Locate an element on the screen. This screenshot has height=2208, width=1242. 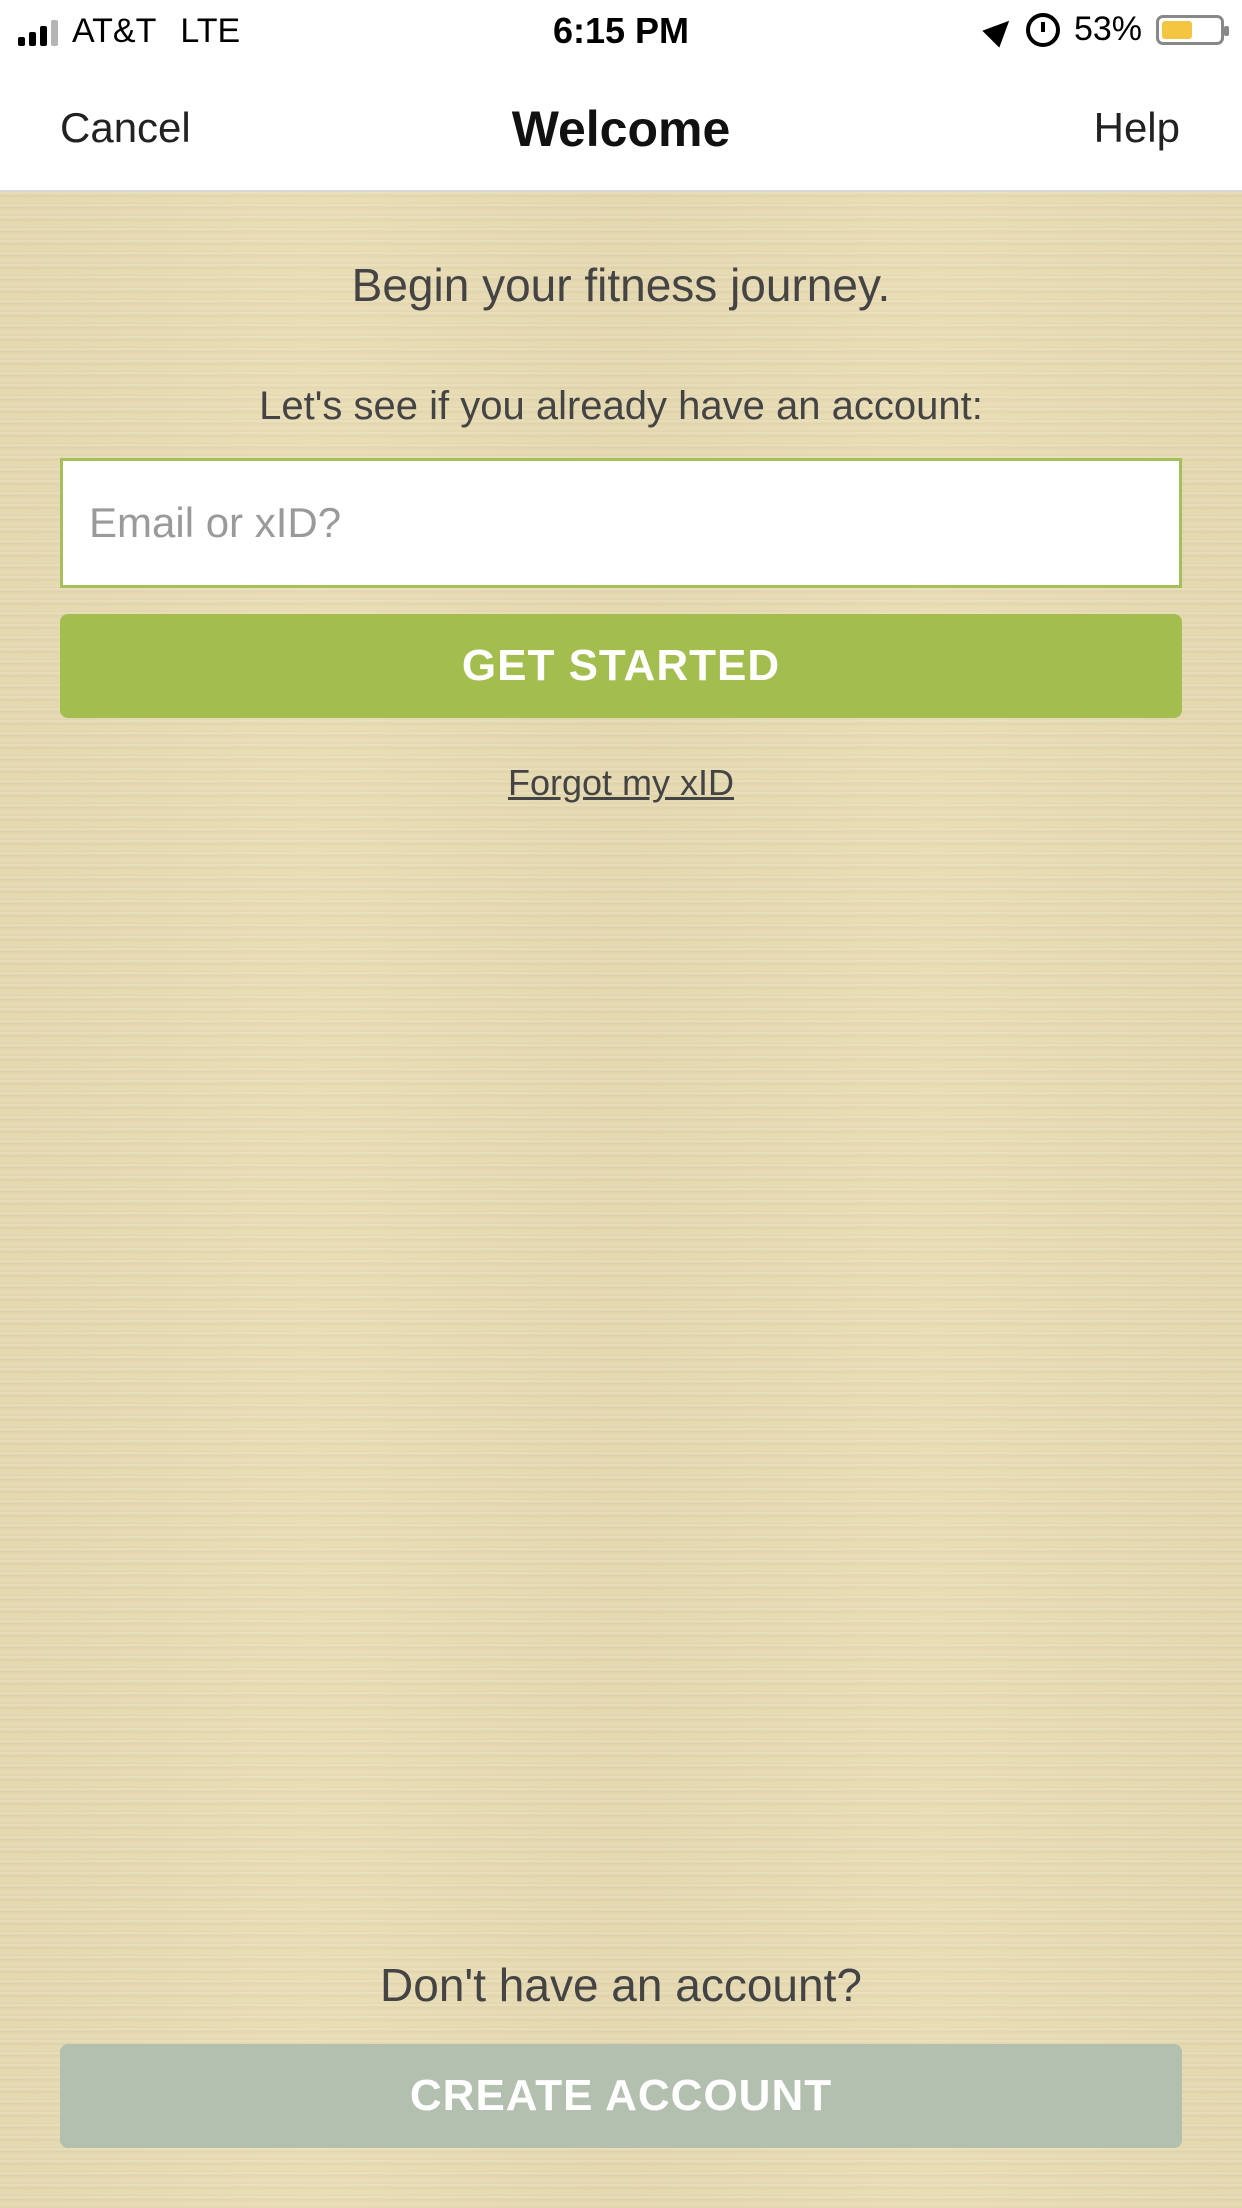
forgot-xid-link: Forgot my xID is located at coordinates (621, 782).